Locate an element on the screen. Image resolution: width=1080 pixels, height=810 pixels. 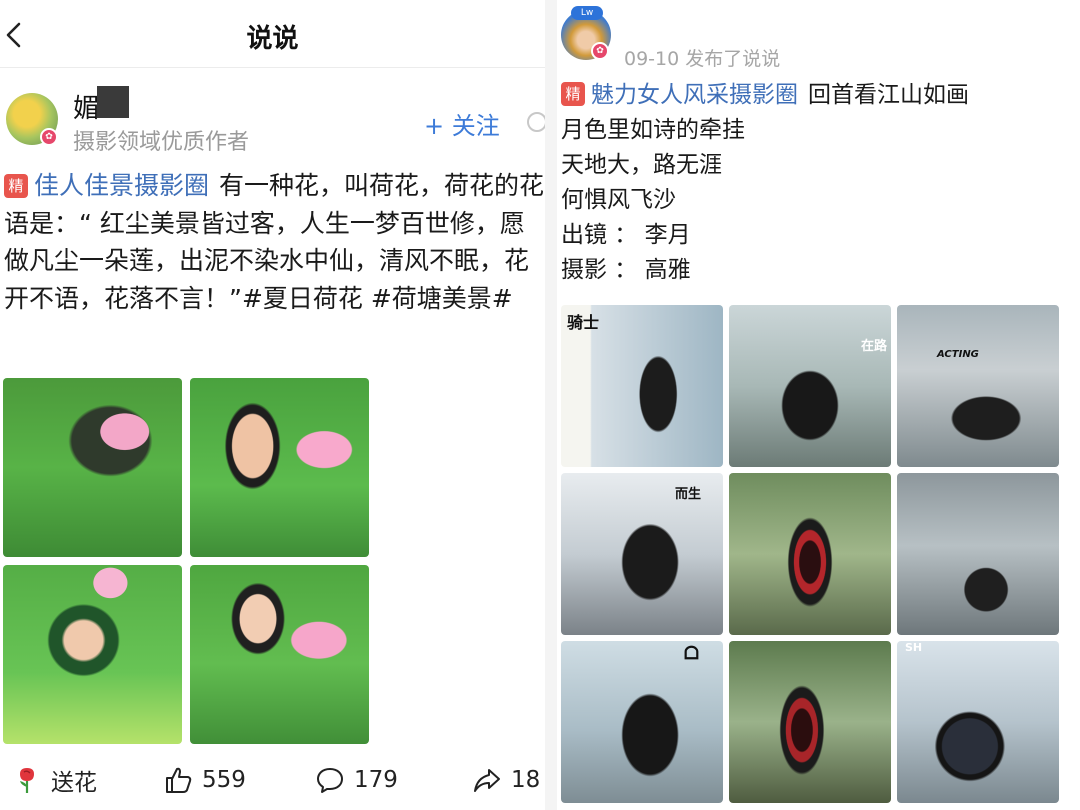
comment-icon is located at coordinates (330, 780).